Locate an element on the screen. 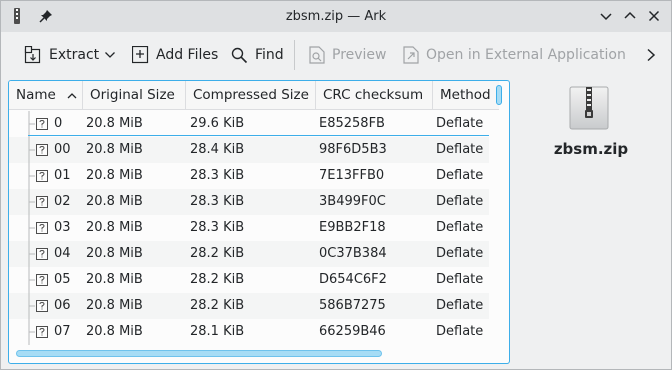  file-crc: 586B7275 is located at coordinates (352, 305).